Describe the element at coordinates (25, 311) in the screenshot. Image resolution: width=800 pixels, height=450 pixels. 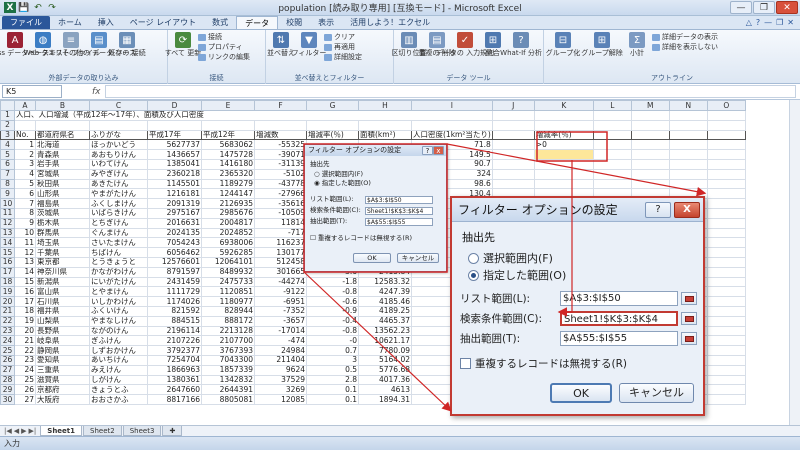
I see `cell: 18` at that location.